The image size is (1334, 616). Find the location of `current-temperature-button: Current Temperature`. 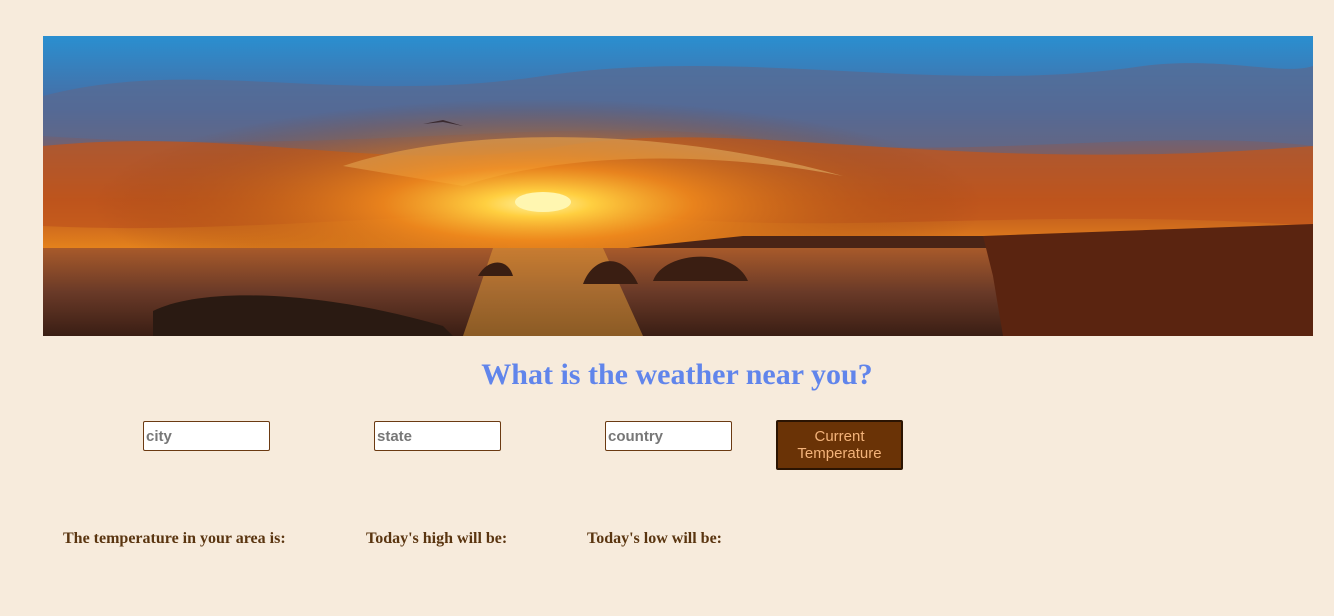

current-temperature-button: Current Temperature is located at coordinates (839, 445).